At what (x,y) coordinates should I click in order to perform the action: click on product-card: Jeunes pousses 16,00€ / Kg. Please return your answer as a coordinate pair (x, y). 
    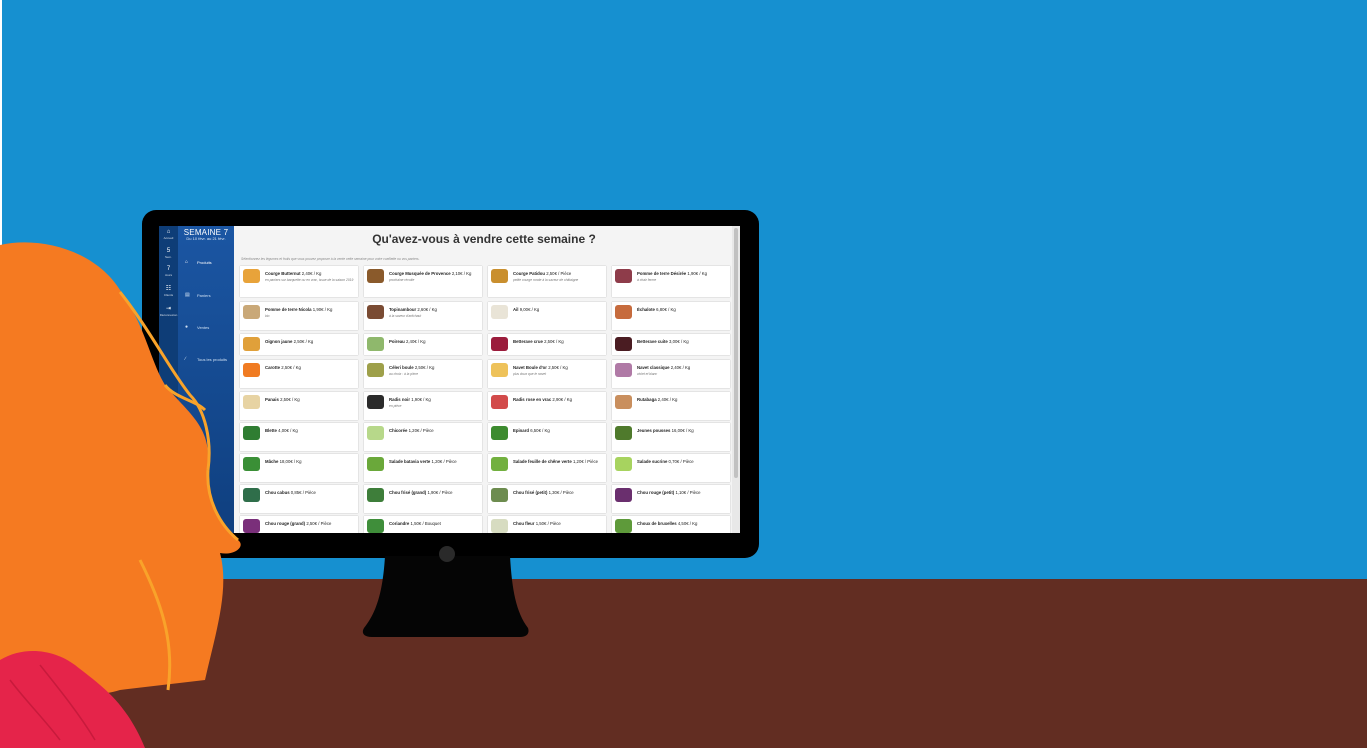
    Looking at the image, I should click on (671, 437).